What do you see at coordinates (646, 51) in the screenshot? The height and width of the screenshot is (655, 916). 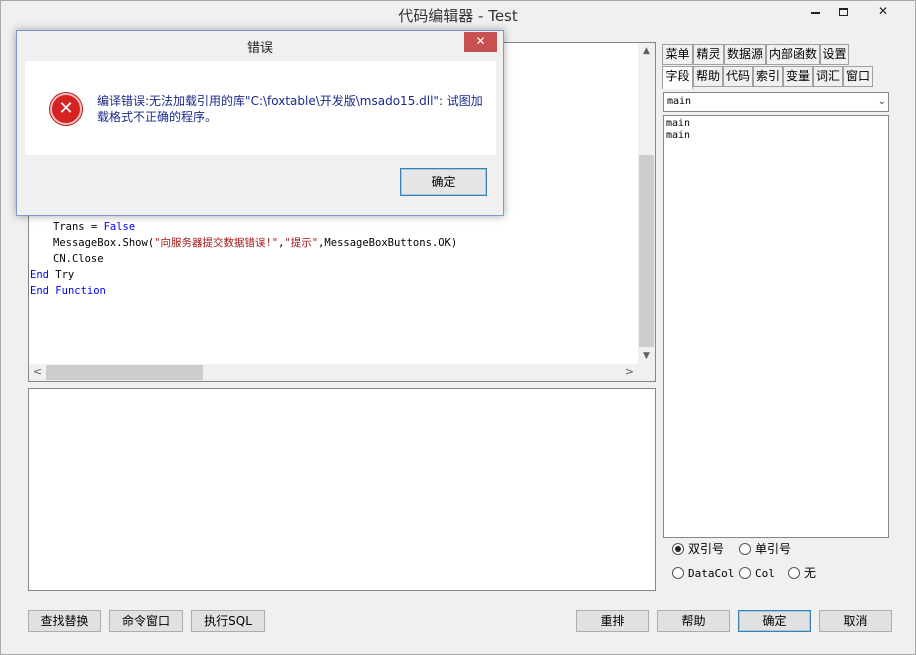 I see `scroll-up-icon: ▲` at bounding box center [646, 51].